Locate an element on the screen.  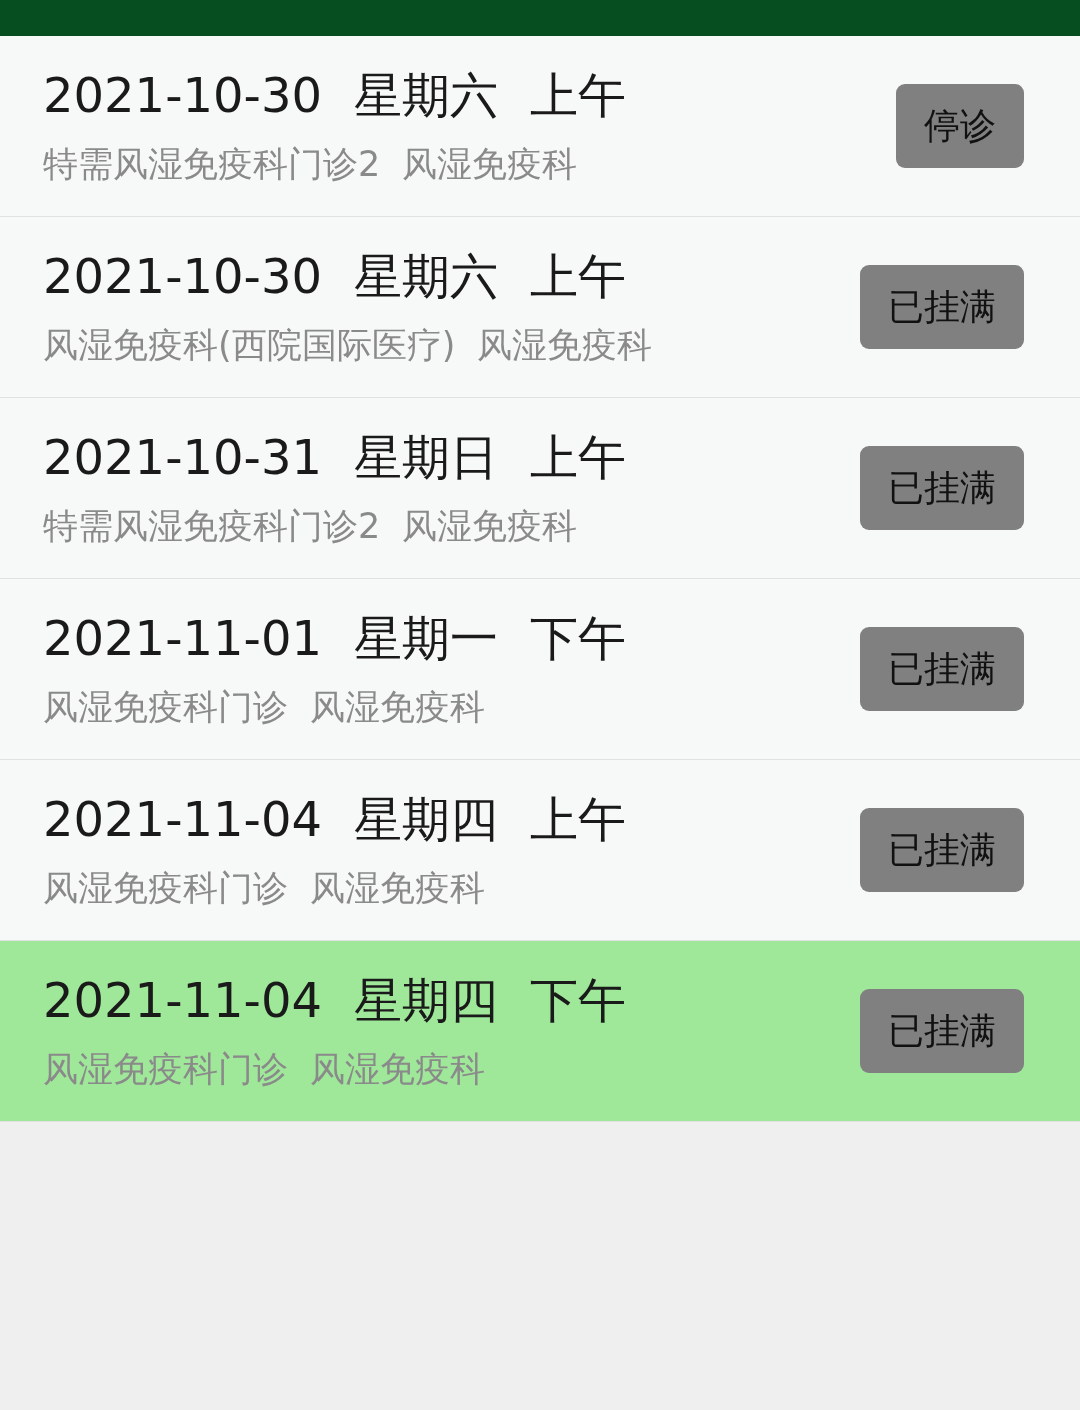
date-text: 2021-10-31 is located at coordinates (182, 457).